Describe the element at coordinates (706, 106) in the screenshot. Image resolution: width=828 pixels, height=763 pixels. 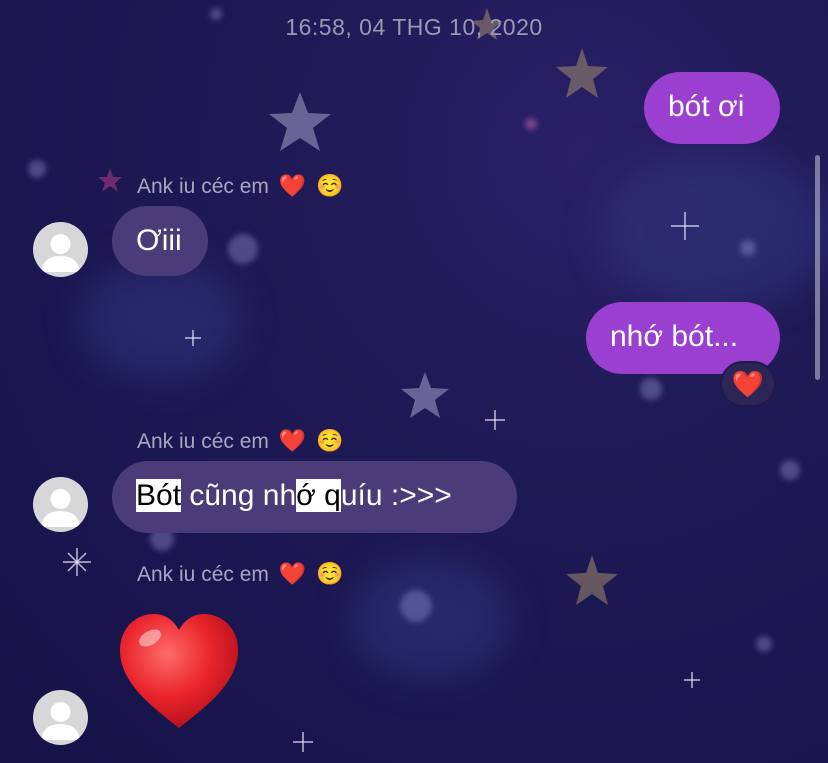
I see `message-text: bót ơi` at that location.